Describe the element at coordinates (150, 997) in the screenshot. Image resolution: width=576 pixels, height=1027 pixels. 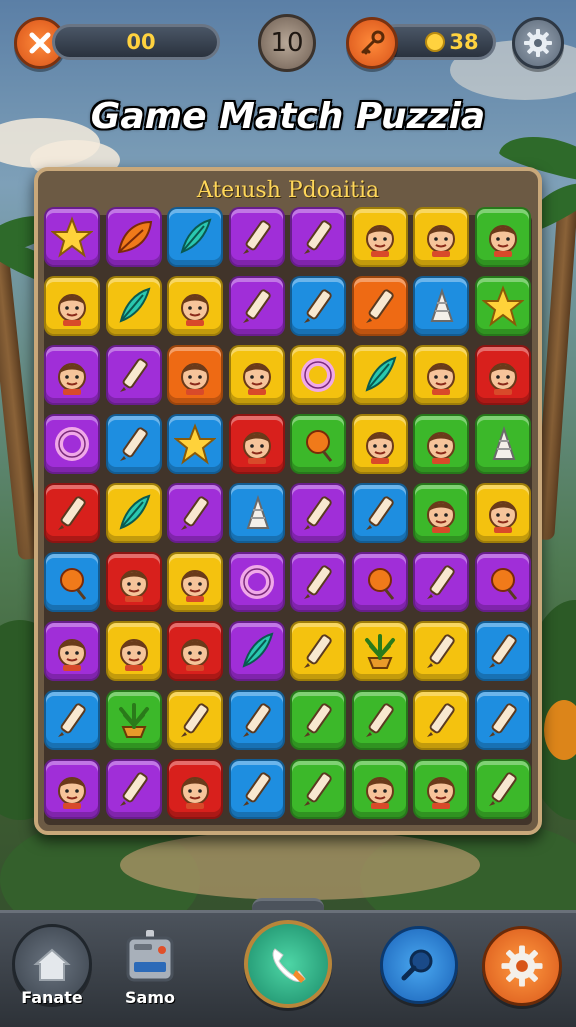
I see `radio-label: Samo` at that location.